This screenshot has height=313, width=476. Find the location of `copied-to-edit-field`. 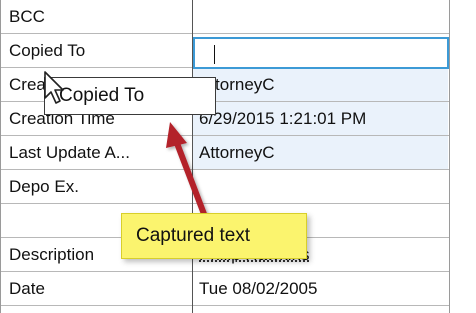

copied-to-edit-field is located at coordinates (321, 53).